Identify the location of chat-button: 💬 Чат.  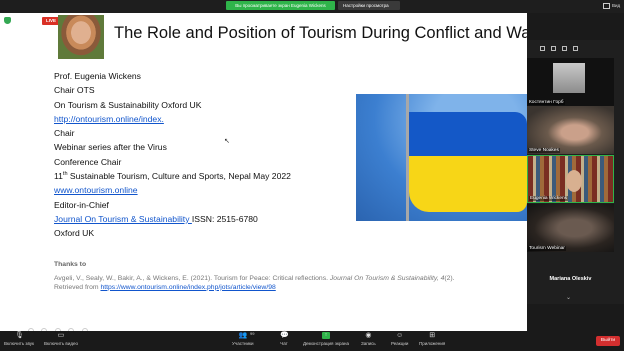
(284, 339).